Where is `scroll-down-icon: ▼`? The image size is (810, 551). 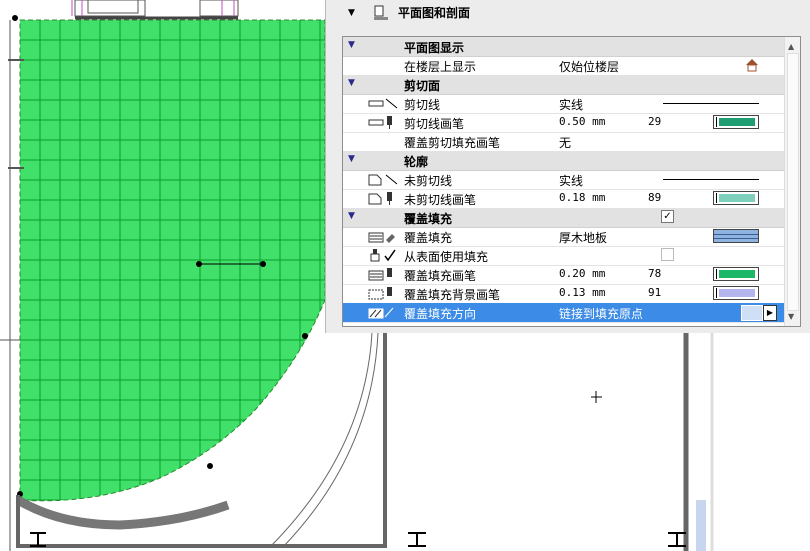
scroll-down-icon: ▼ is located at coordinates (791, 316).